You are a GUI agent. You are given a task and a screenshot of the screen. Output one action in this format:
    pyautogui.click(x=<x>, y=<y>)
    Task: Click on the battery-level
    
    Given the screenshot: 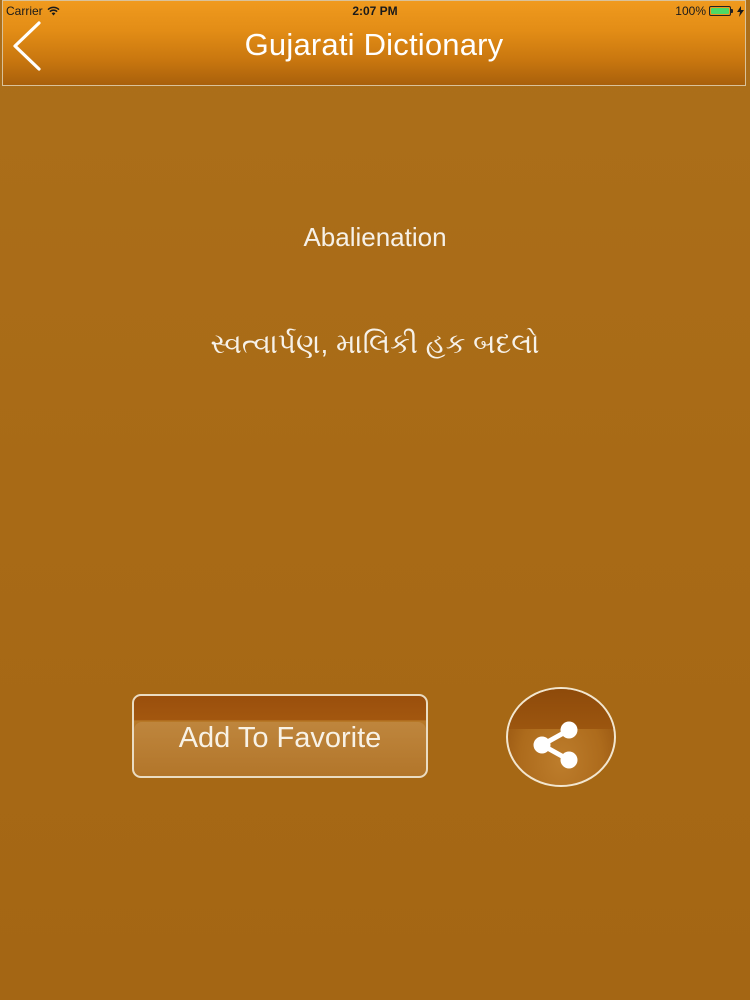 What is the action you would take?
    pyautogui.click(x=720, y=11)
    